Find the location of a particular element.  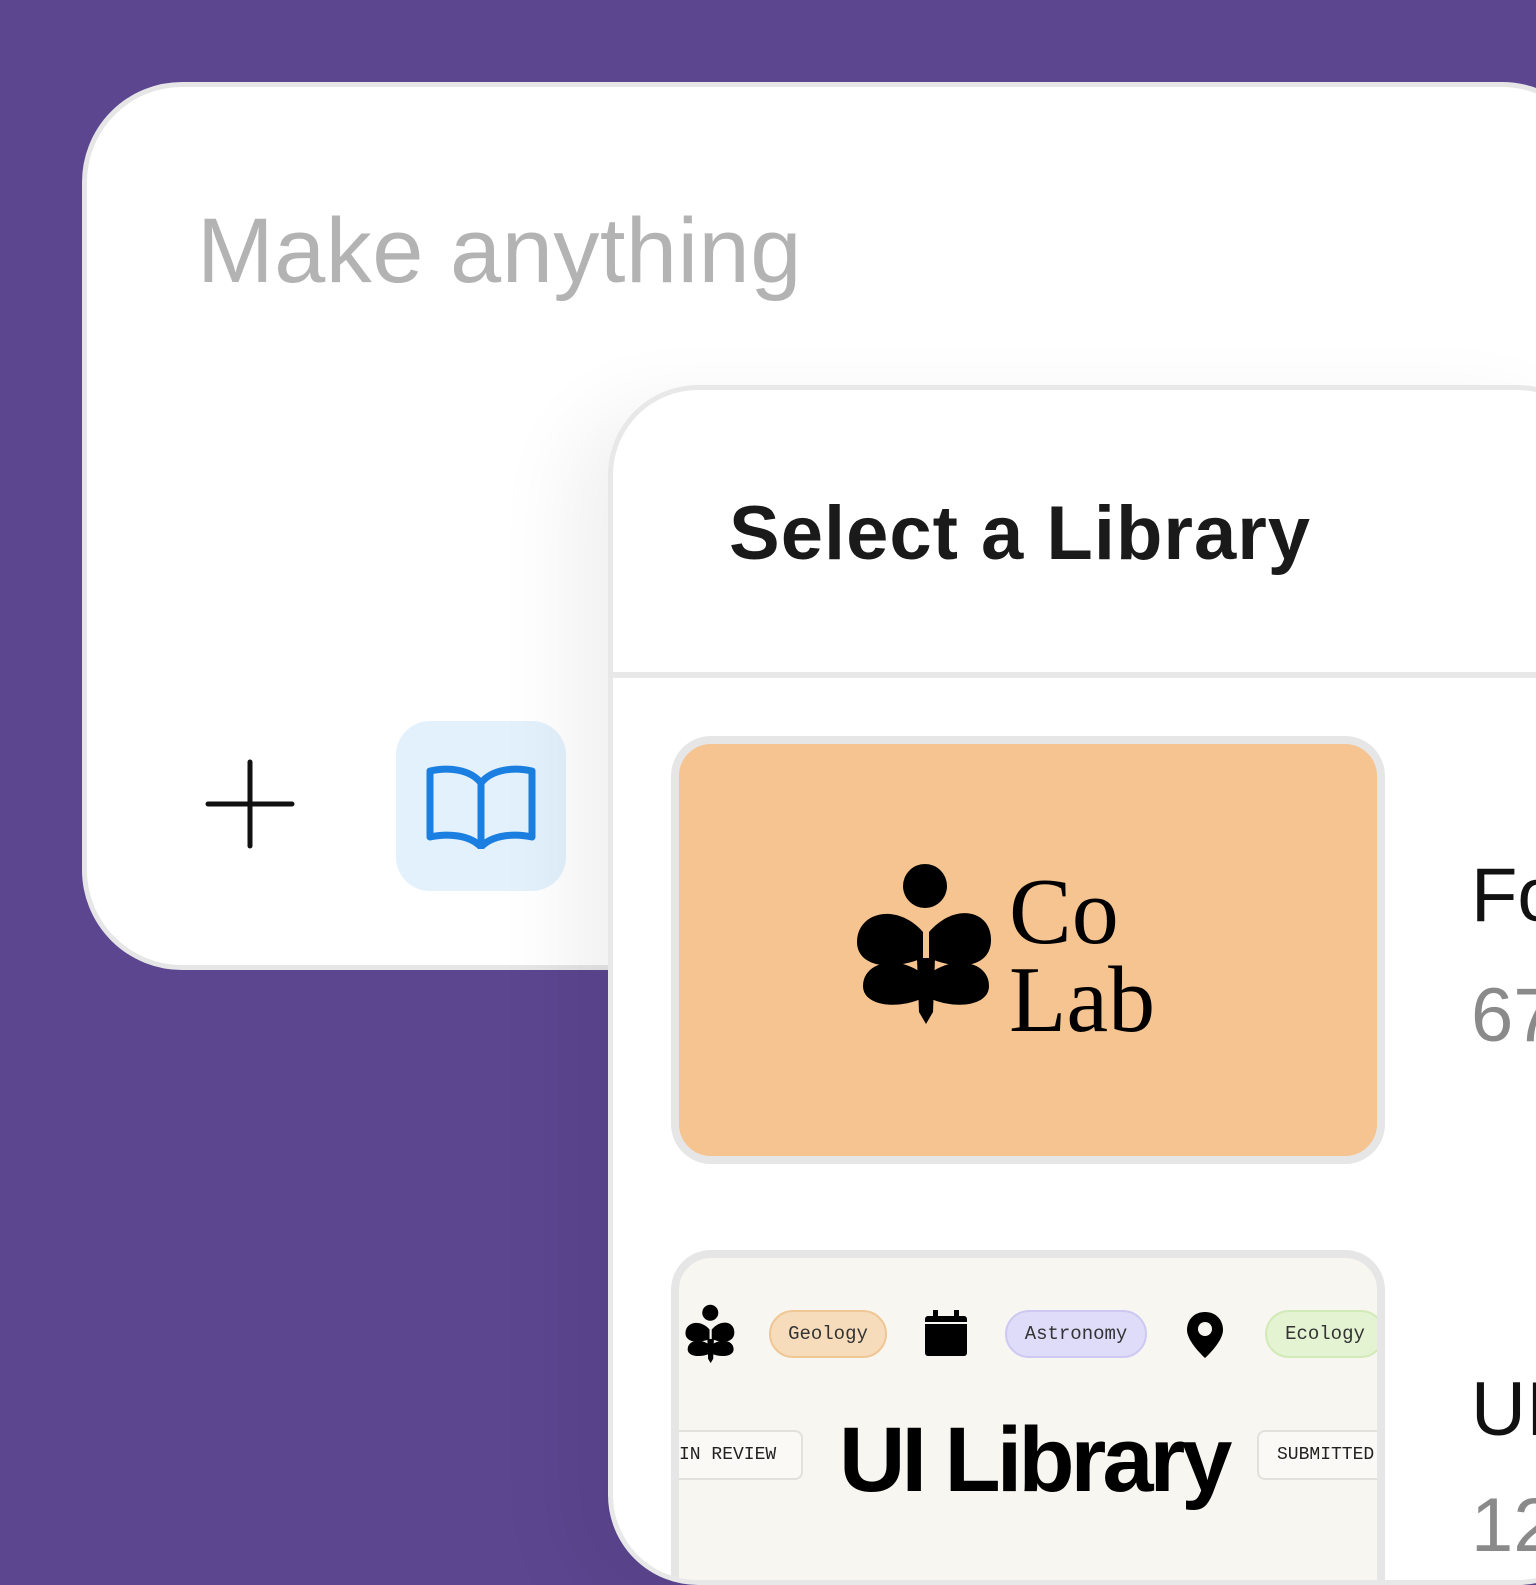

status-badge-submitted: SUBMITTED is located at coordinates (1317, 1455).